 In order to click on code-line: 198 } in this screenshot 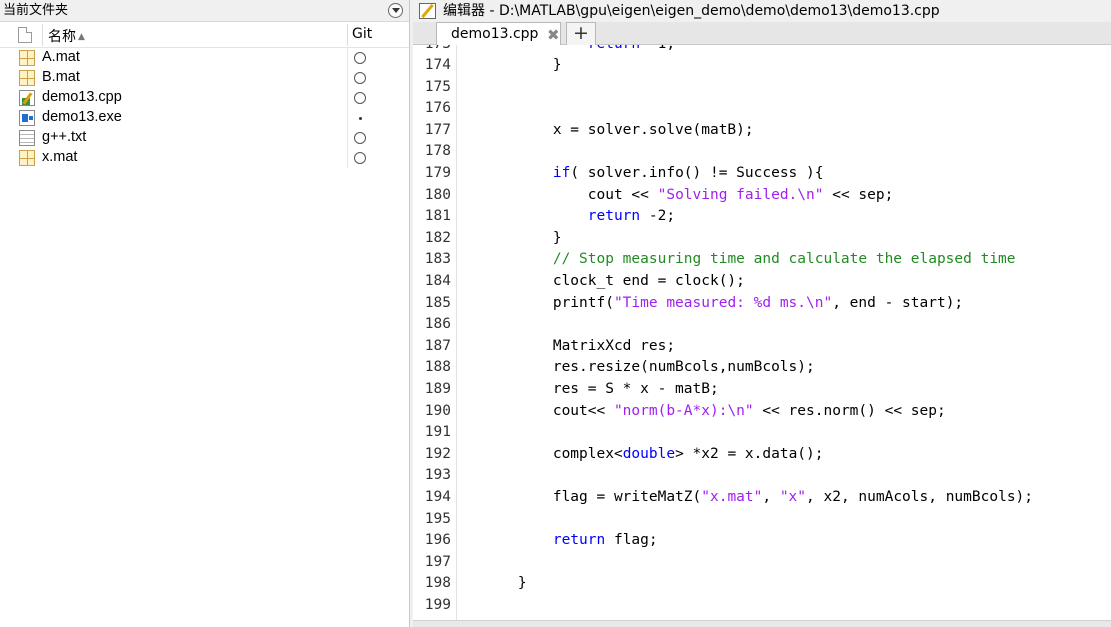, I will do `click(762, 584)`.